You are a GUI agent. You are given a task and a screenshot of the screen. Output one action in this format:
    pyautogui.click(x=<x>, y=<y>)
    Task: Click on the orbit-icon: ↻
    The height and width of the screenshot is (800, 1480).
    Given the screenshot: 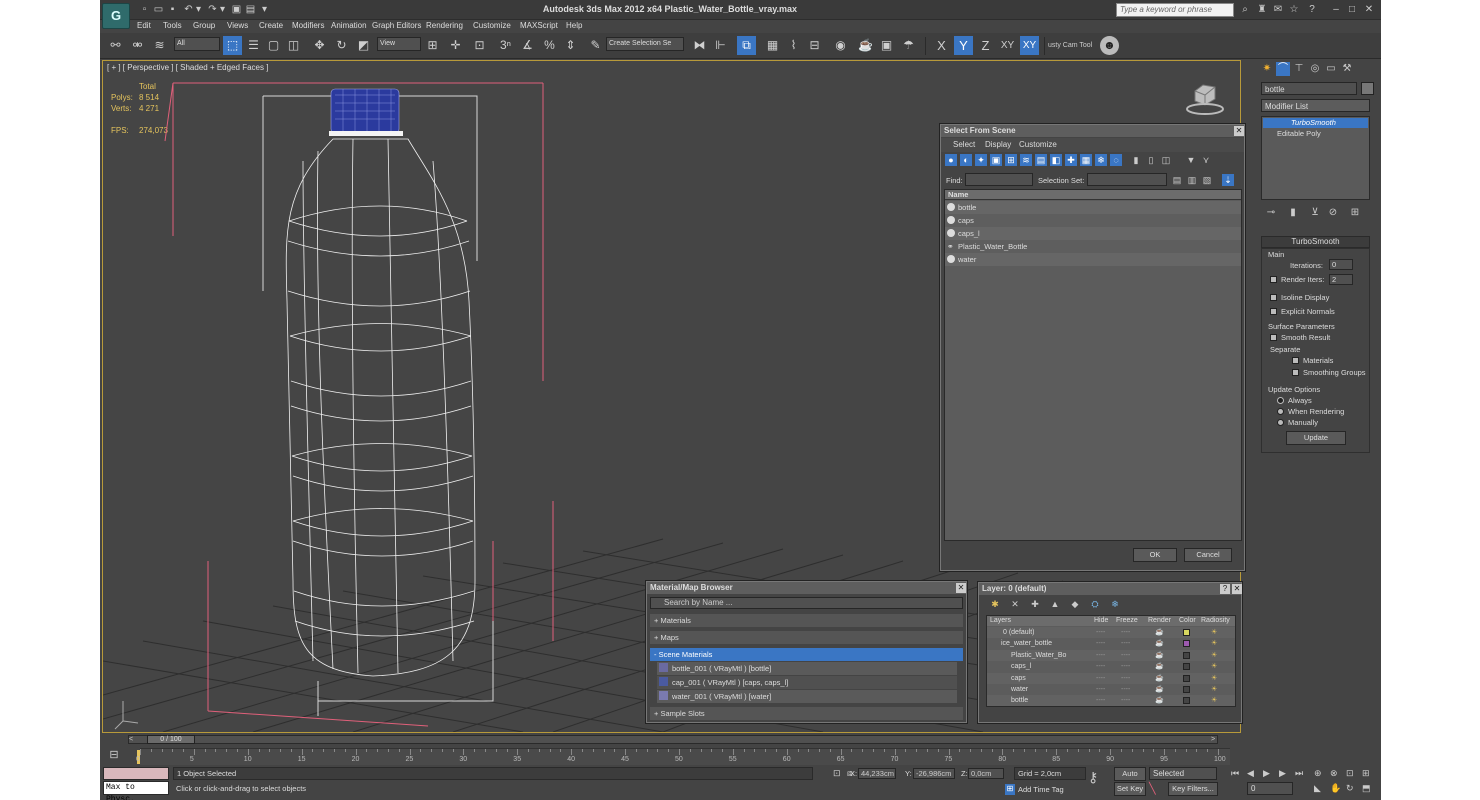 What is the action you would take?
    pyautogui.click(x=1352, y=789)
    